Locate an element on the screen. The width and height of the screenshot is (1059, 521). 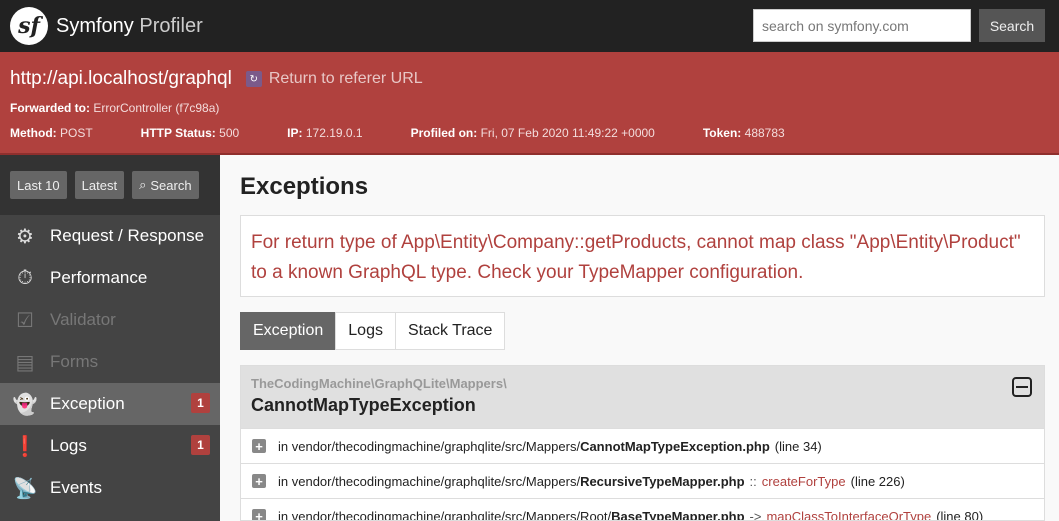
sidebar-item-performance: ⏱ Performance is located at coordinates (110, 278).